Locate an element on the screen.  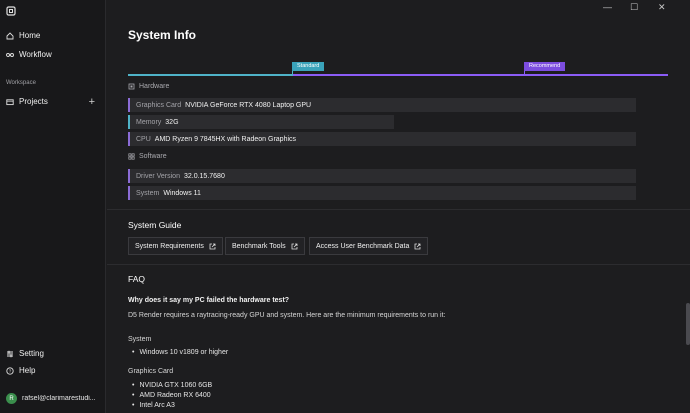
sidebar-item-label: Projects is located at coordinates (33, 101).